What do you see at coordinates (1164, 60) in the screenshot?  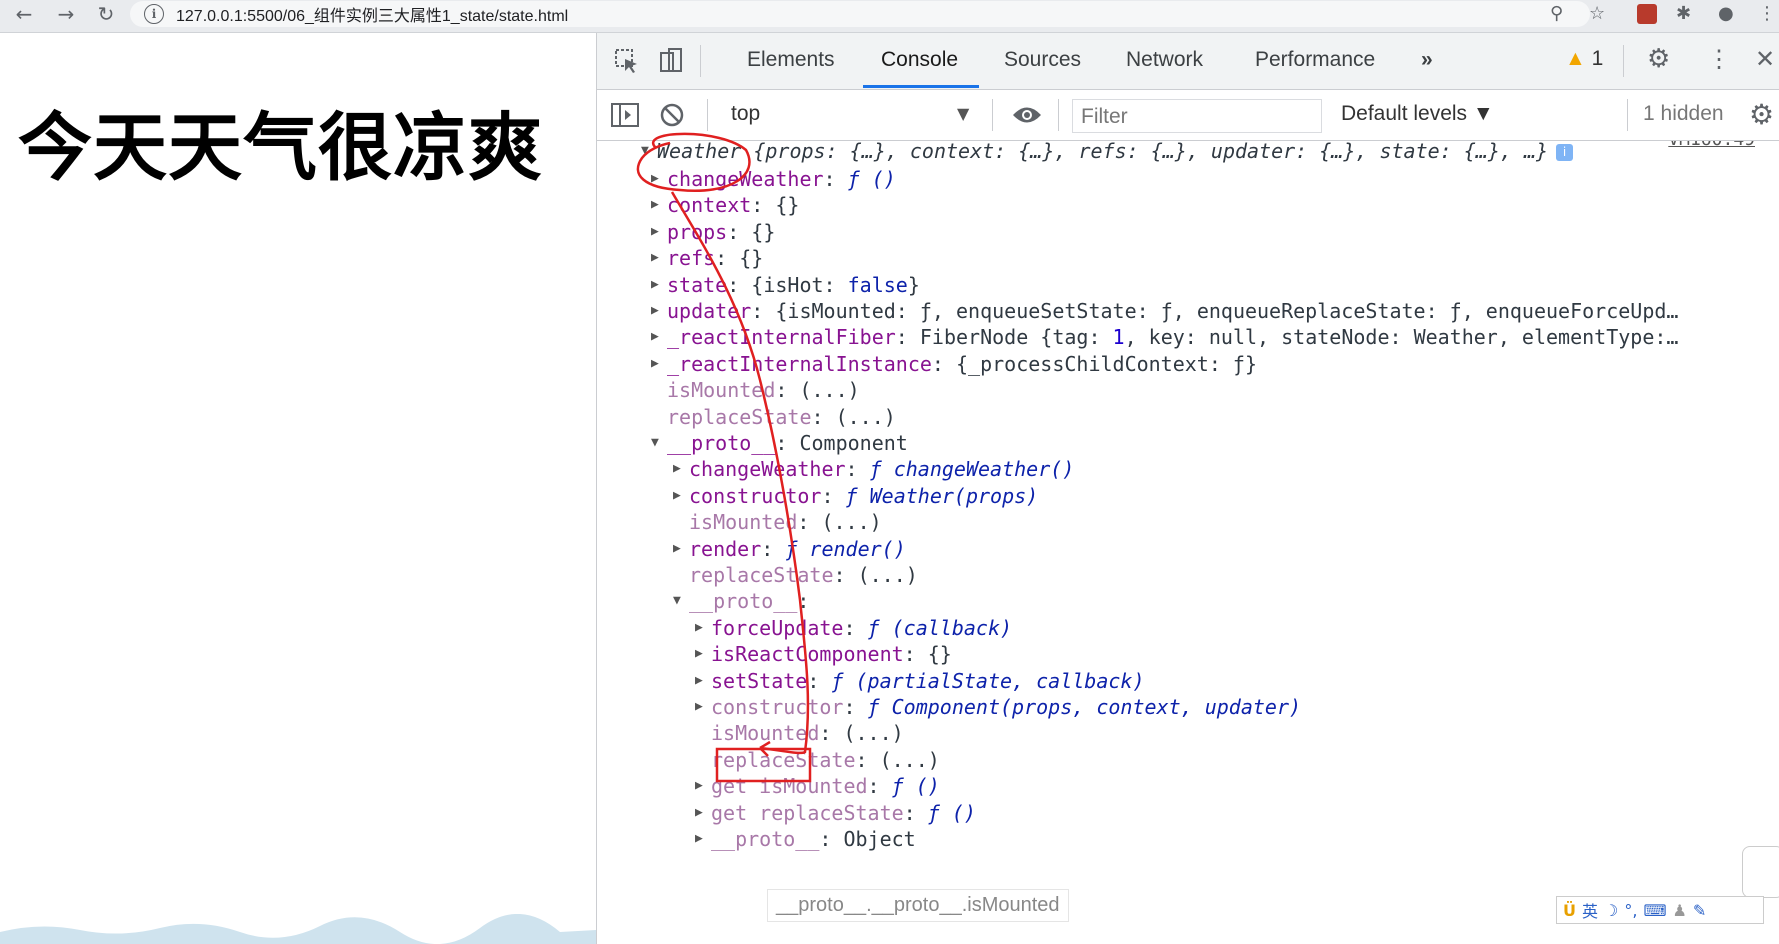 I see `tab-network: Network` at bounding box center [1164, 60].